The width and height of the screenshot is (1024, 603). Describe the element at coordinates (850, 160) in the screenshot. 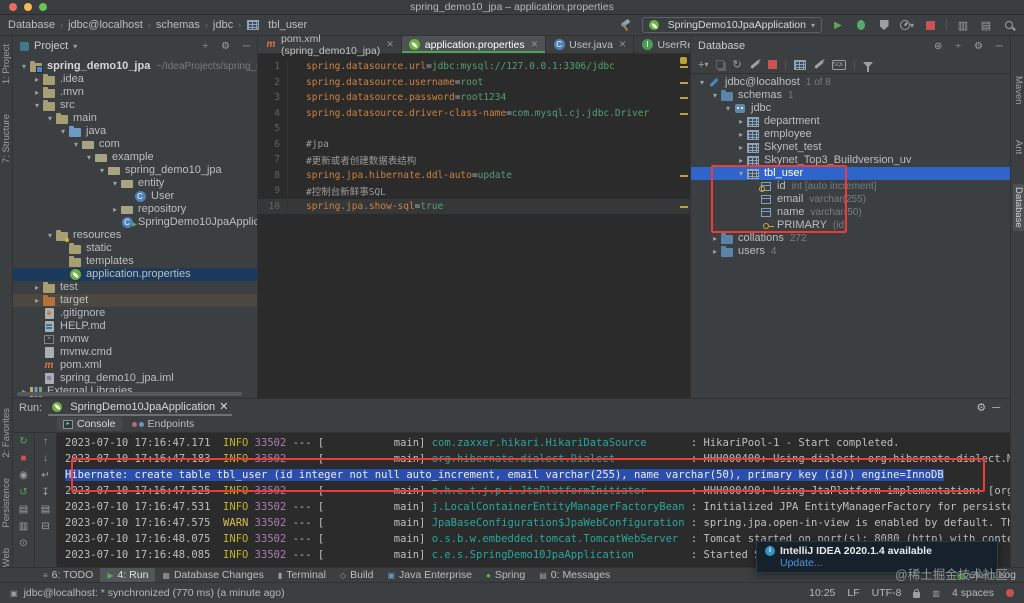

I see `database-item-skynet-top3-buildversion-uv: ▸ Skynet_Top3_Buildversion_uv` at that location.